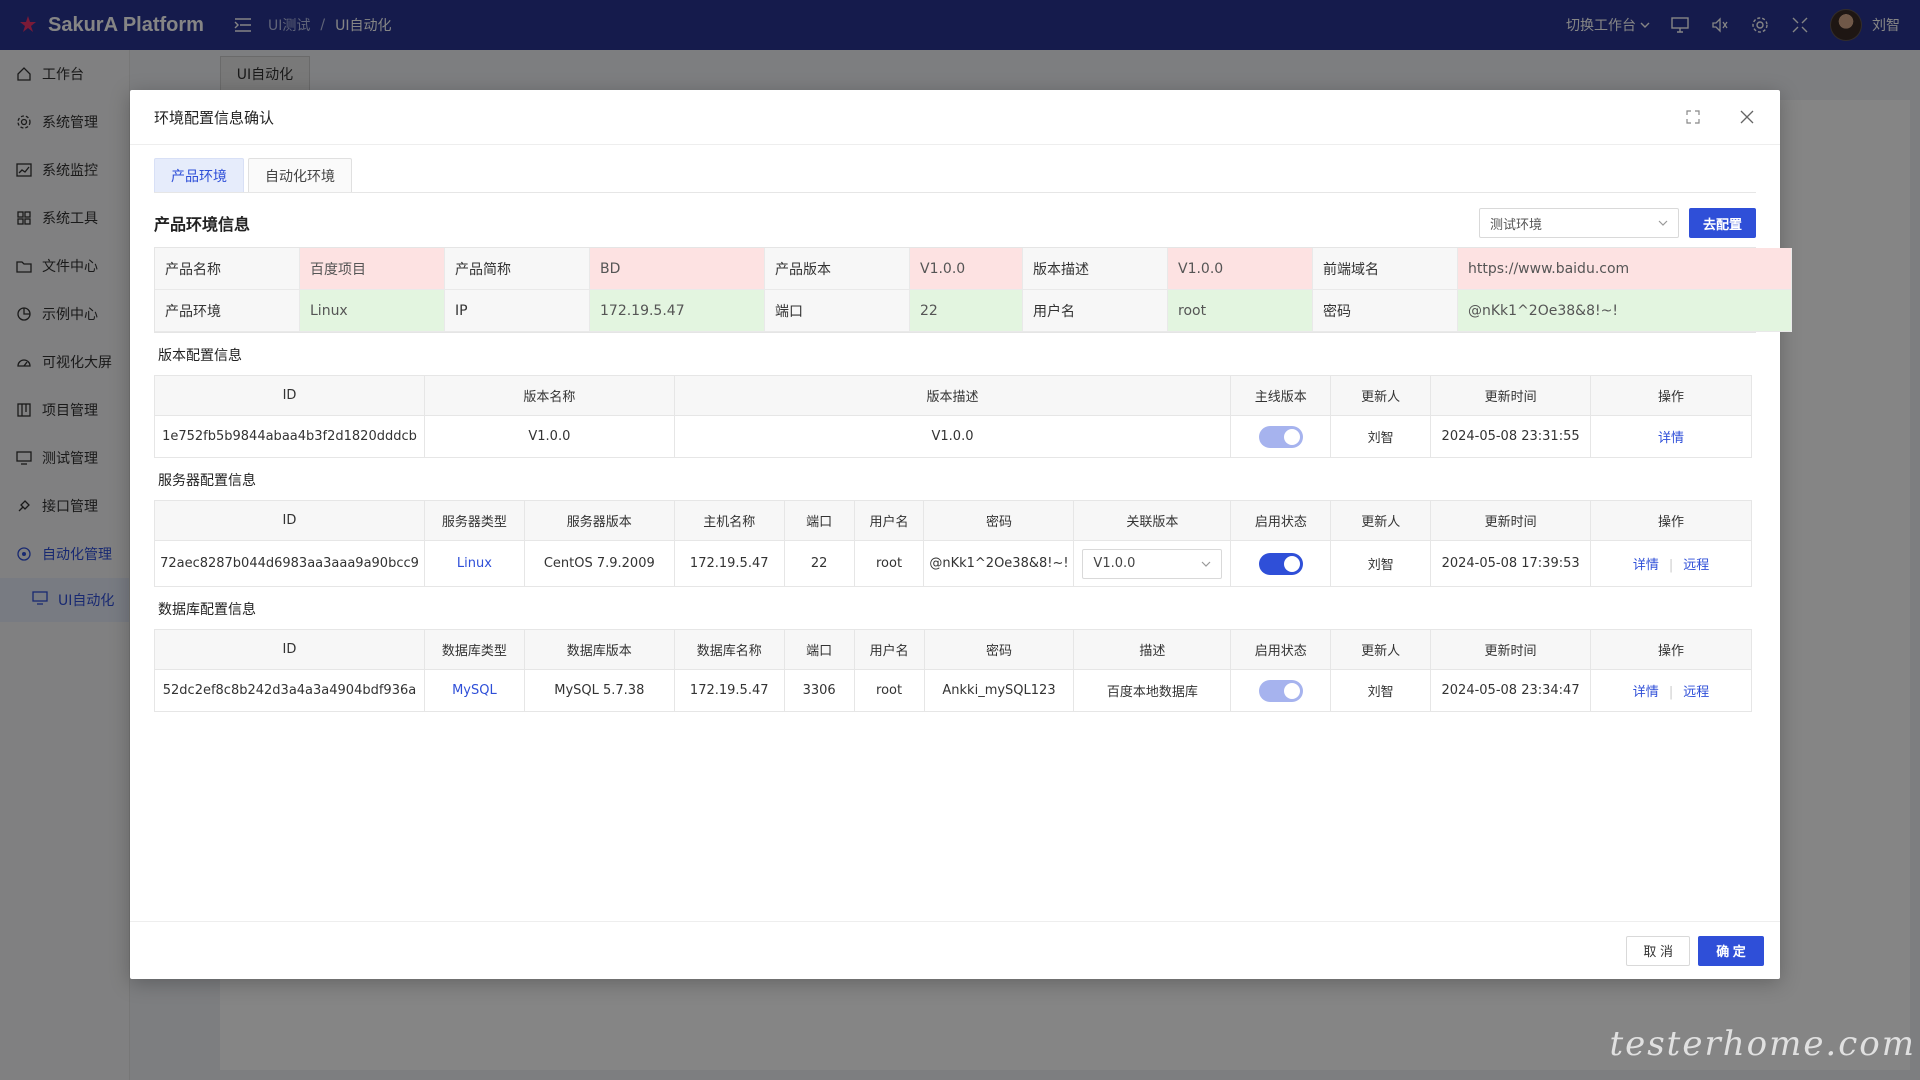 Image resolution: width=1920 pixels, height=1080 pixels. What do you see at coordinates (1281, 395) in the screenshot?
I see `column-header: 主线版本` at bounding box center [1281, 395].